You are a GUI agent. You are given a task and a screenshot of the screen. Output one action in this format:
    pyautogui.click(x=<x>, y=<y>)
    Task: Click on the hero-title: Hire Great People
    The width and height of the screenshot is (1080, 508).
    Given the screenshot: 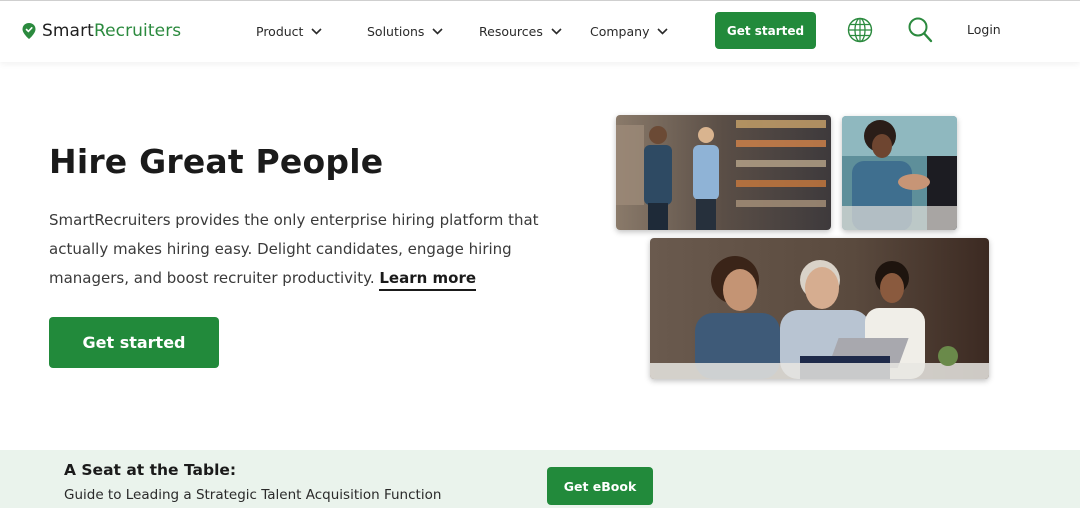 What is the action you would take?
    pyautogui.click(x=216, y=161)
    